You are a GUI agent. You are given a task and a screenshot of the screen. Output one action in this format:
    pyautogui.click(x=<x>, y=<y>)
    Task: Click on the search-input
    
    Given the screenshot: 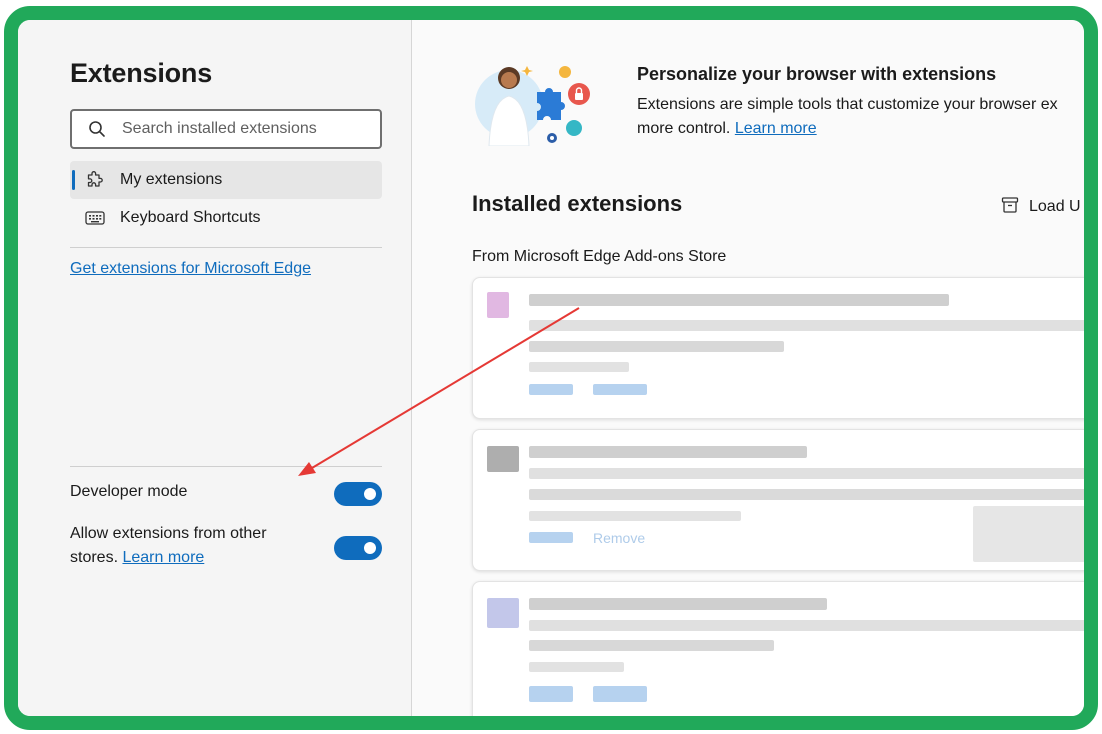 What is the action you would take?
    pyautogui.click(x=247, y=129)
    